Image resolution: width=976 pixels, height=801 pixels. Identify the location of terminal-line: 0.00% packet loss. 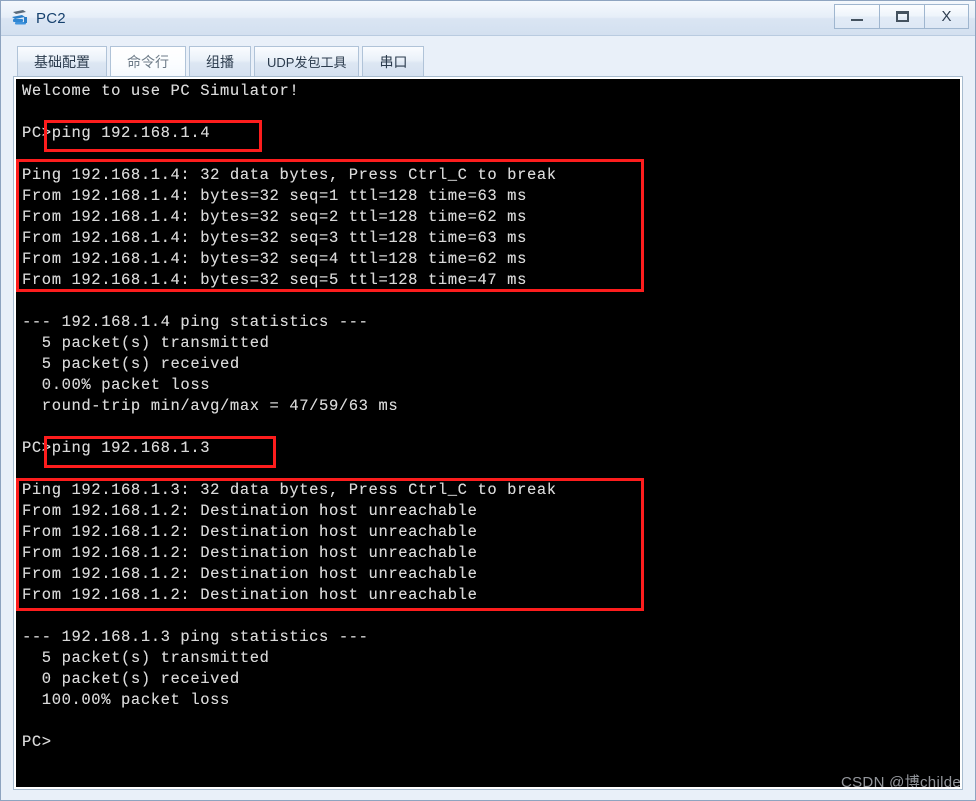
(116, 385).